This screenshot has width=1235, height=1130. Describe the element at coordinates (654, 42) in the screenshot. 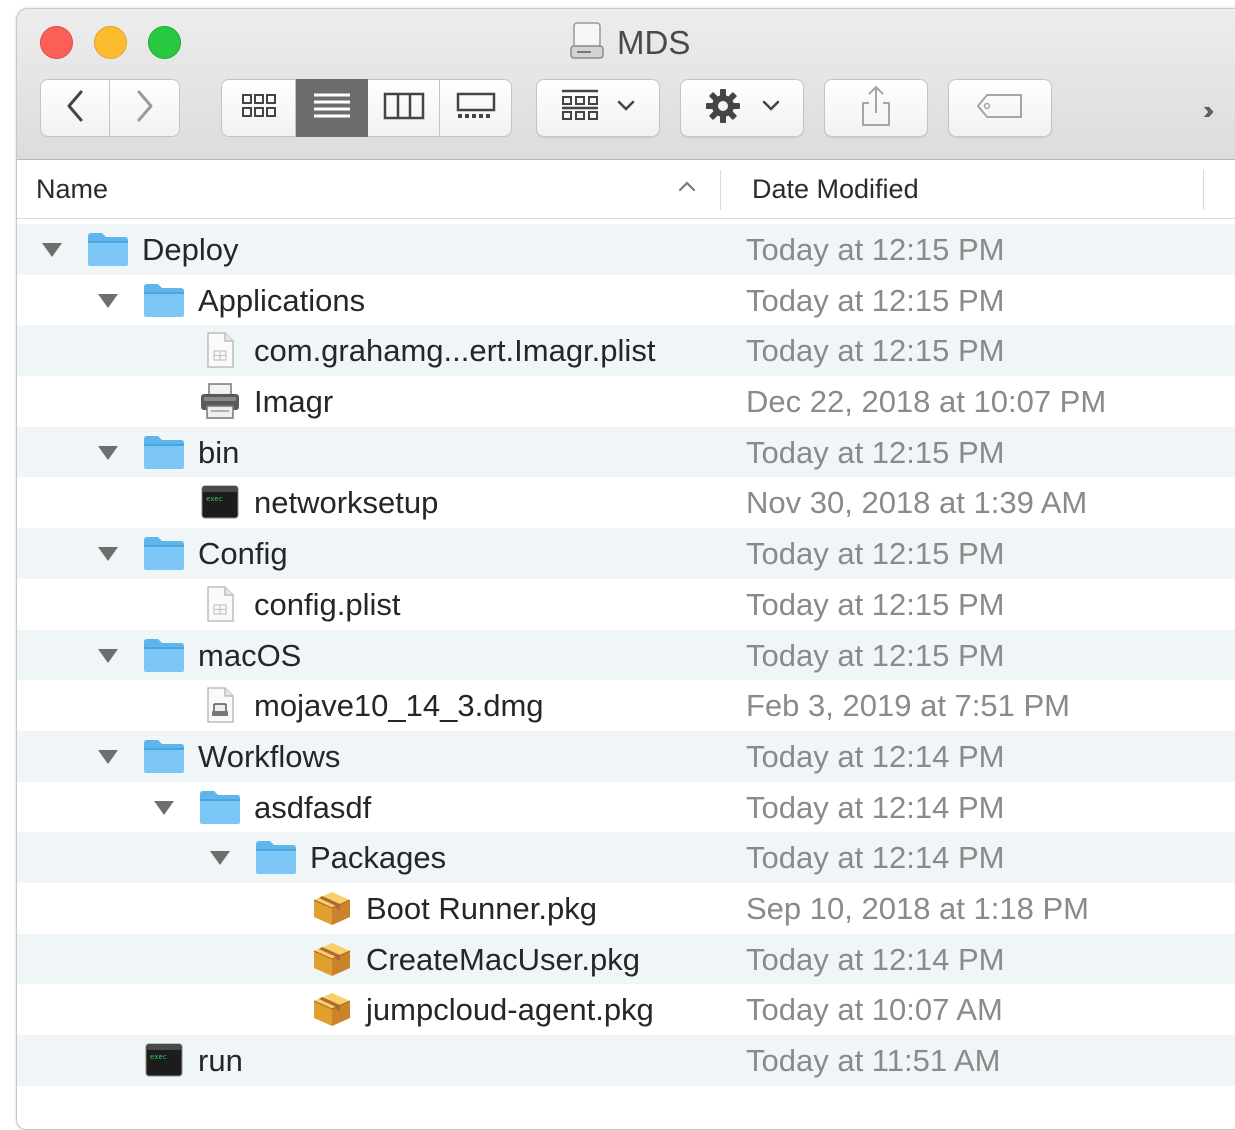

I see `window-title-text: MDS` at that location.